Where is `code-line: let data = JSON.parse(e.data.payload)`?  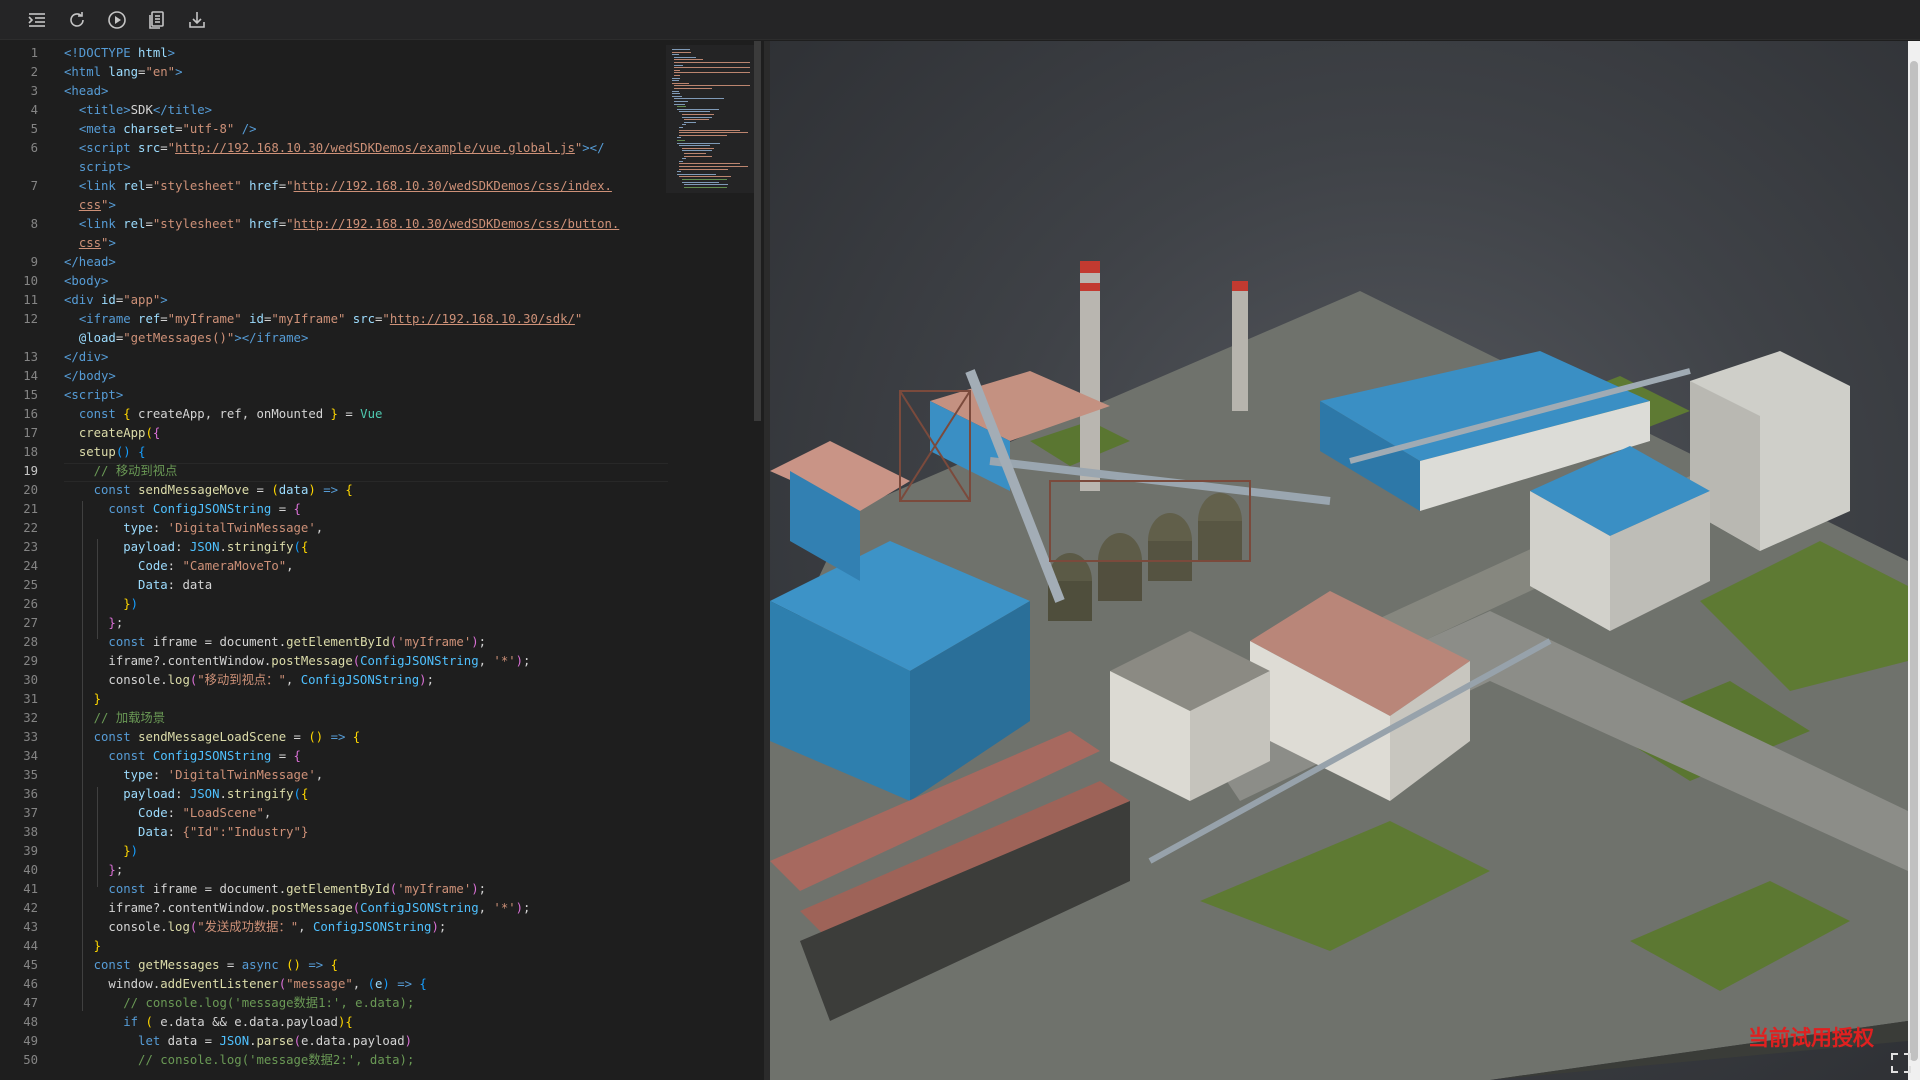
code-line: let data = JSON.parse(e.data.payload) is located at coordinates (238, 1041).